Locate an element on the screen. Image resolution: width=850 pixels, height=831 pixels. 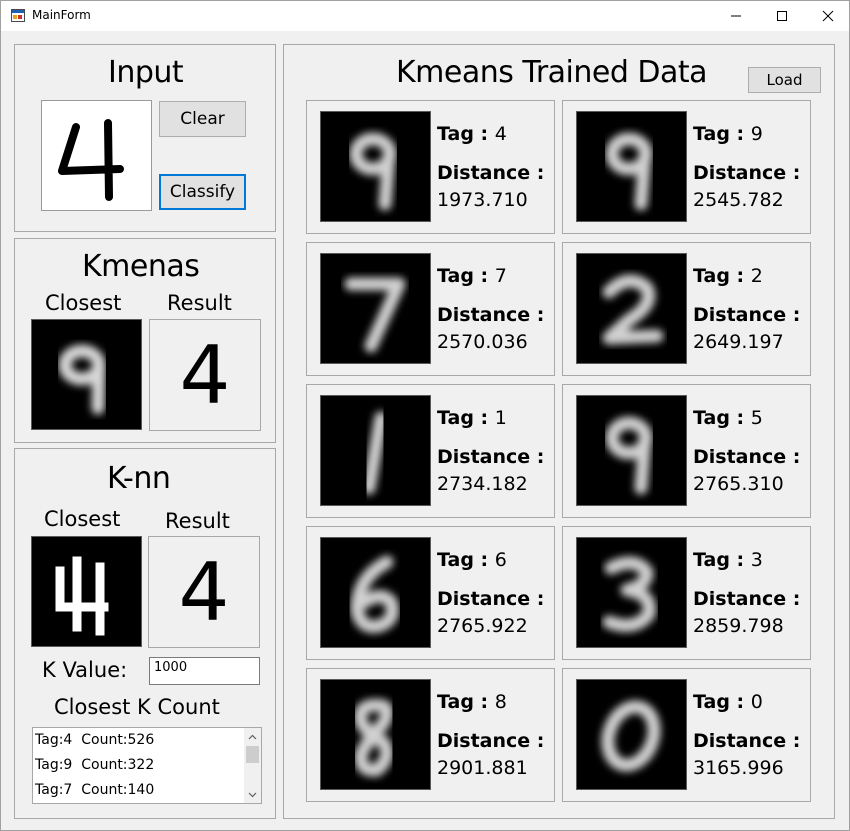
distance-value: 2649.197 is located at coordinates (738, 342).